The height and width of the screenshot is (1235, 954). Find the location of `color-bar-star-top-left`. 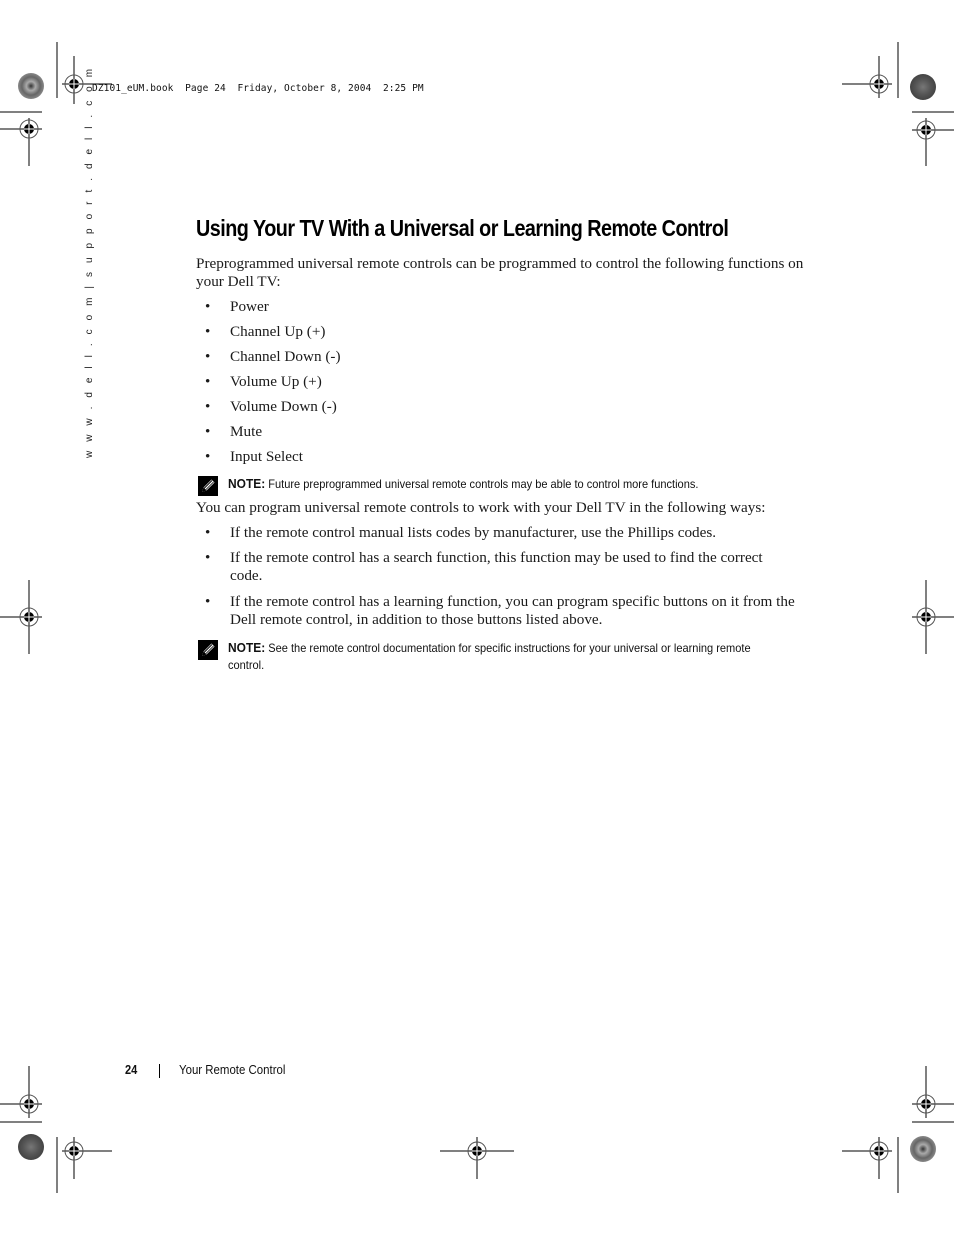

color-bar-star-top-left is located at coordinates (31, 86).